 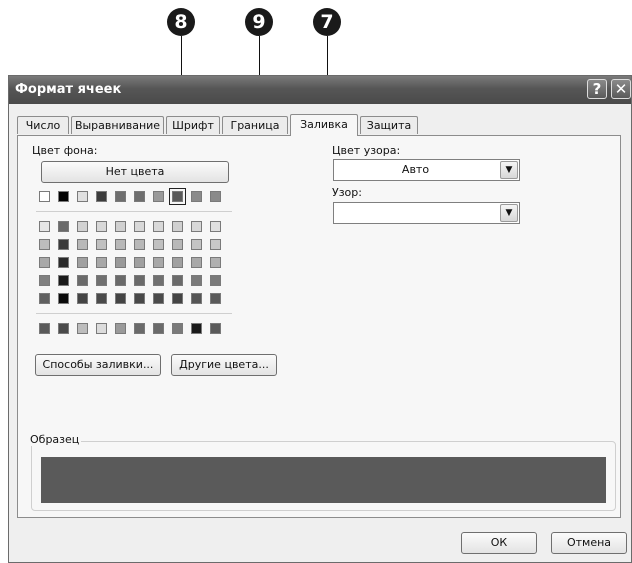 What do you see at coordinates (135, 172) in the screenshot?
I see `no-color-button: Нет цвета` at bounding box center [135, 172].